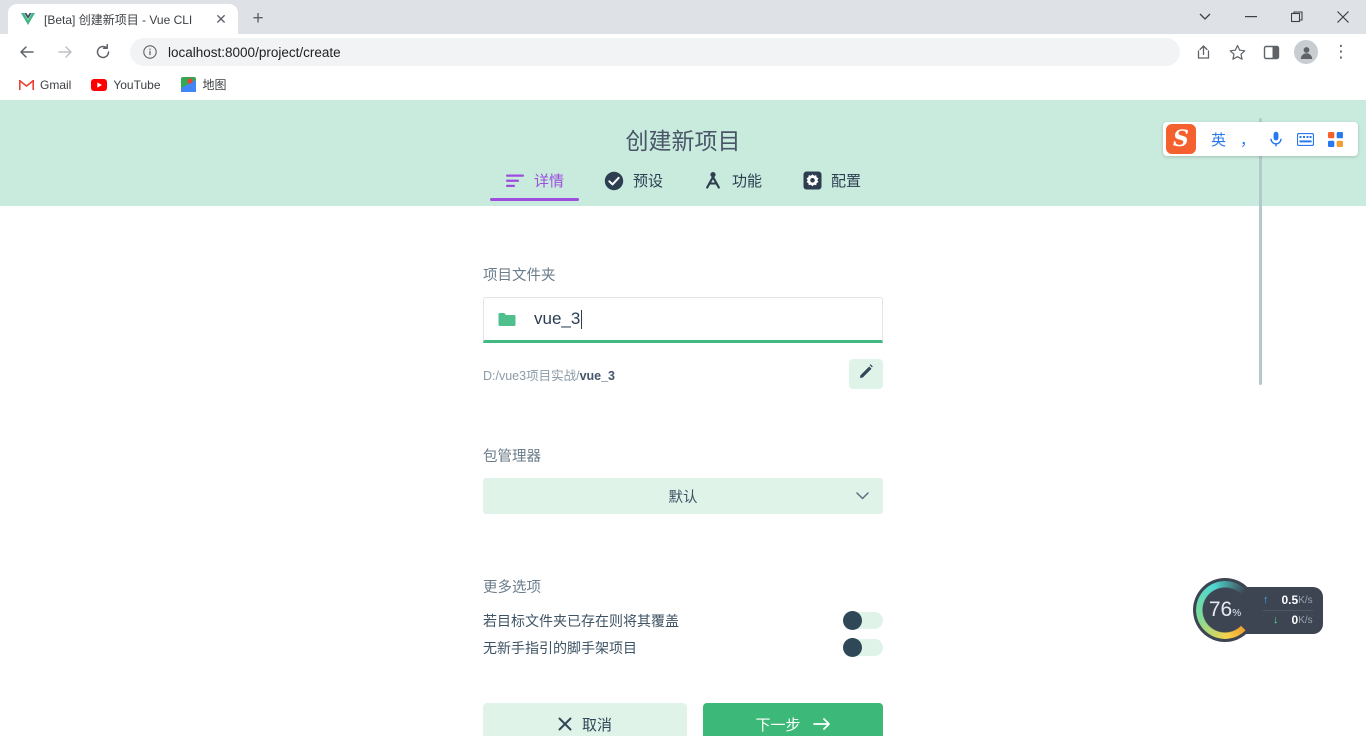 Image resolution: width=1366 pixels, height=736 pixels. What do you see at coordinates (713, 181) in the screenshot?
I see `features-node-icon` at bounding box center [713, 181].